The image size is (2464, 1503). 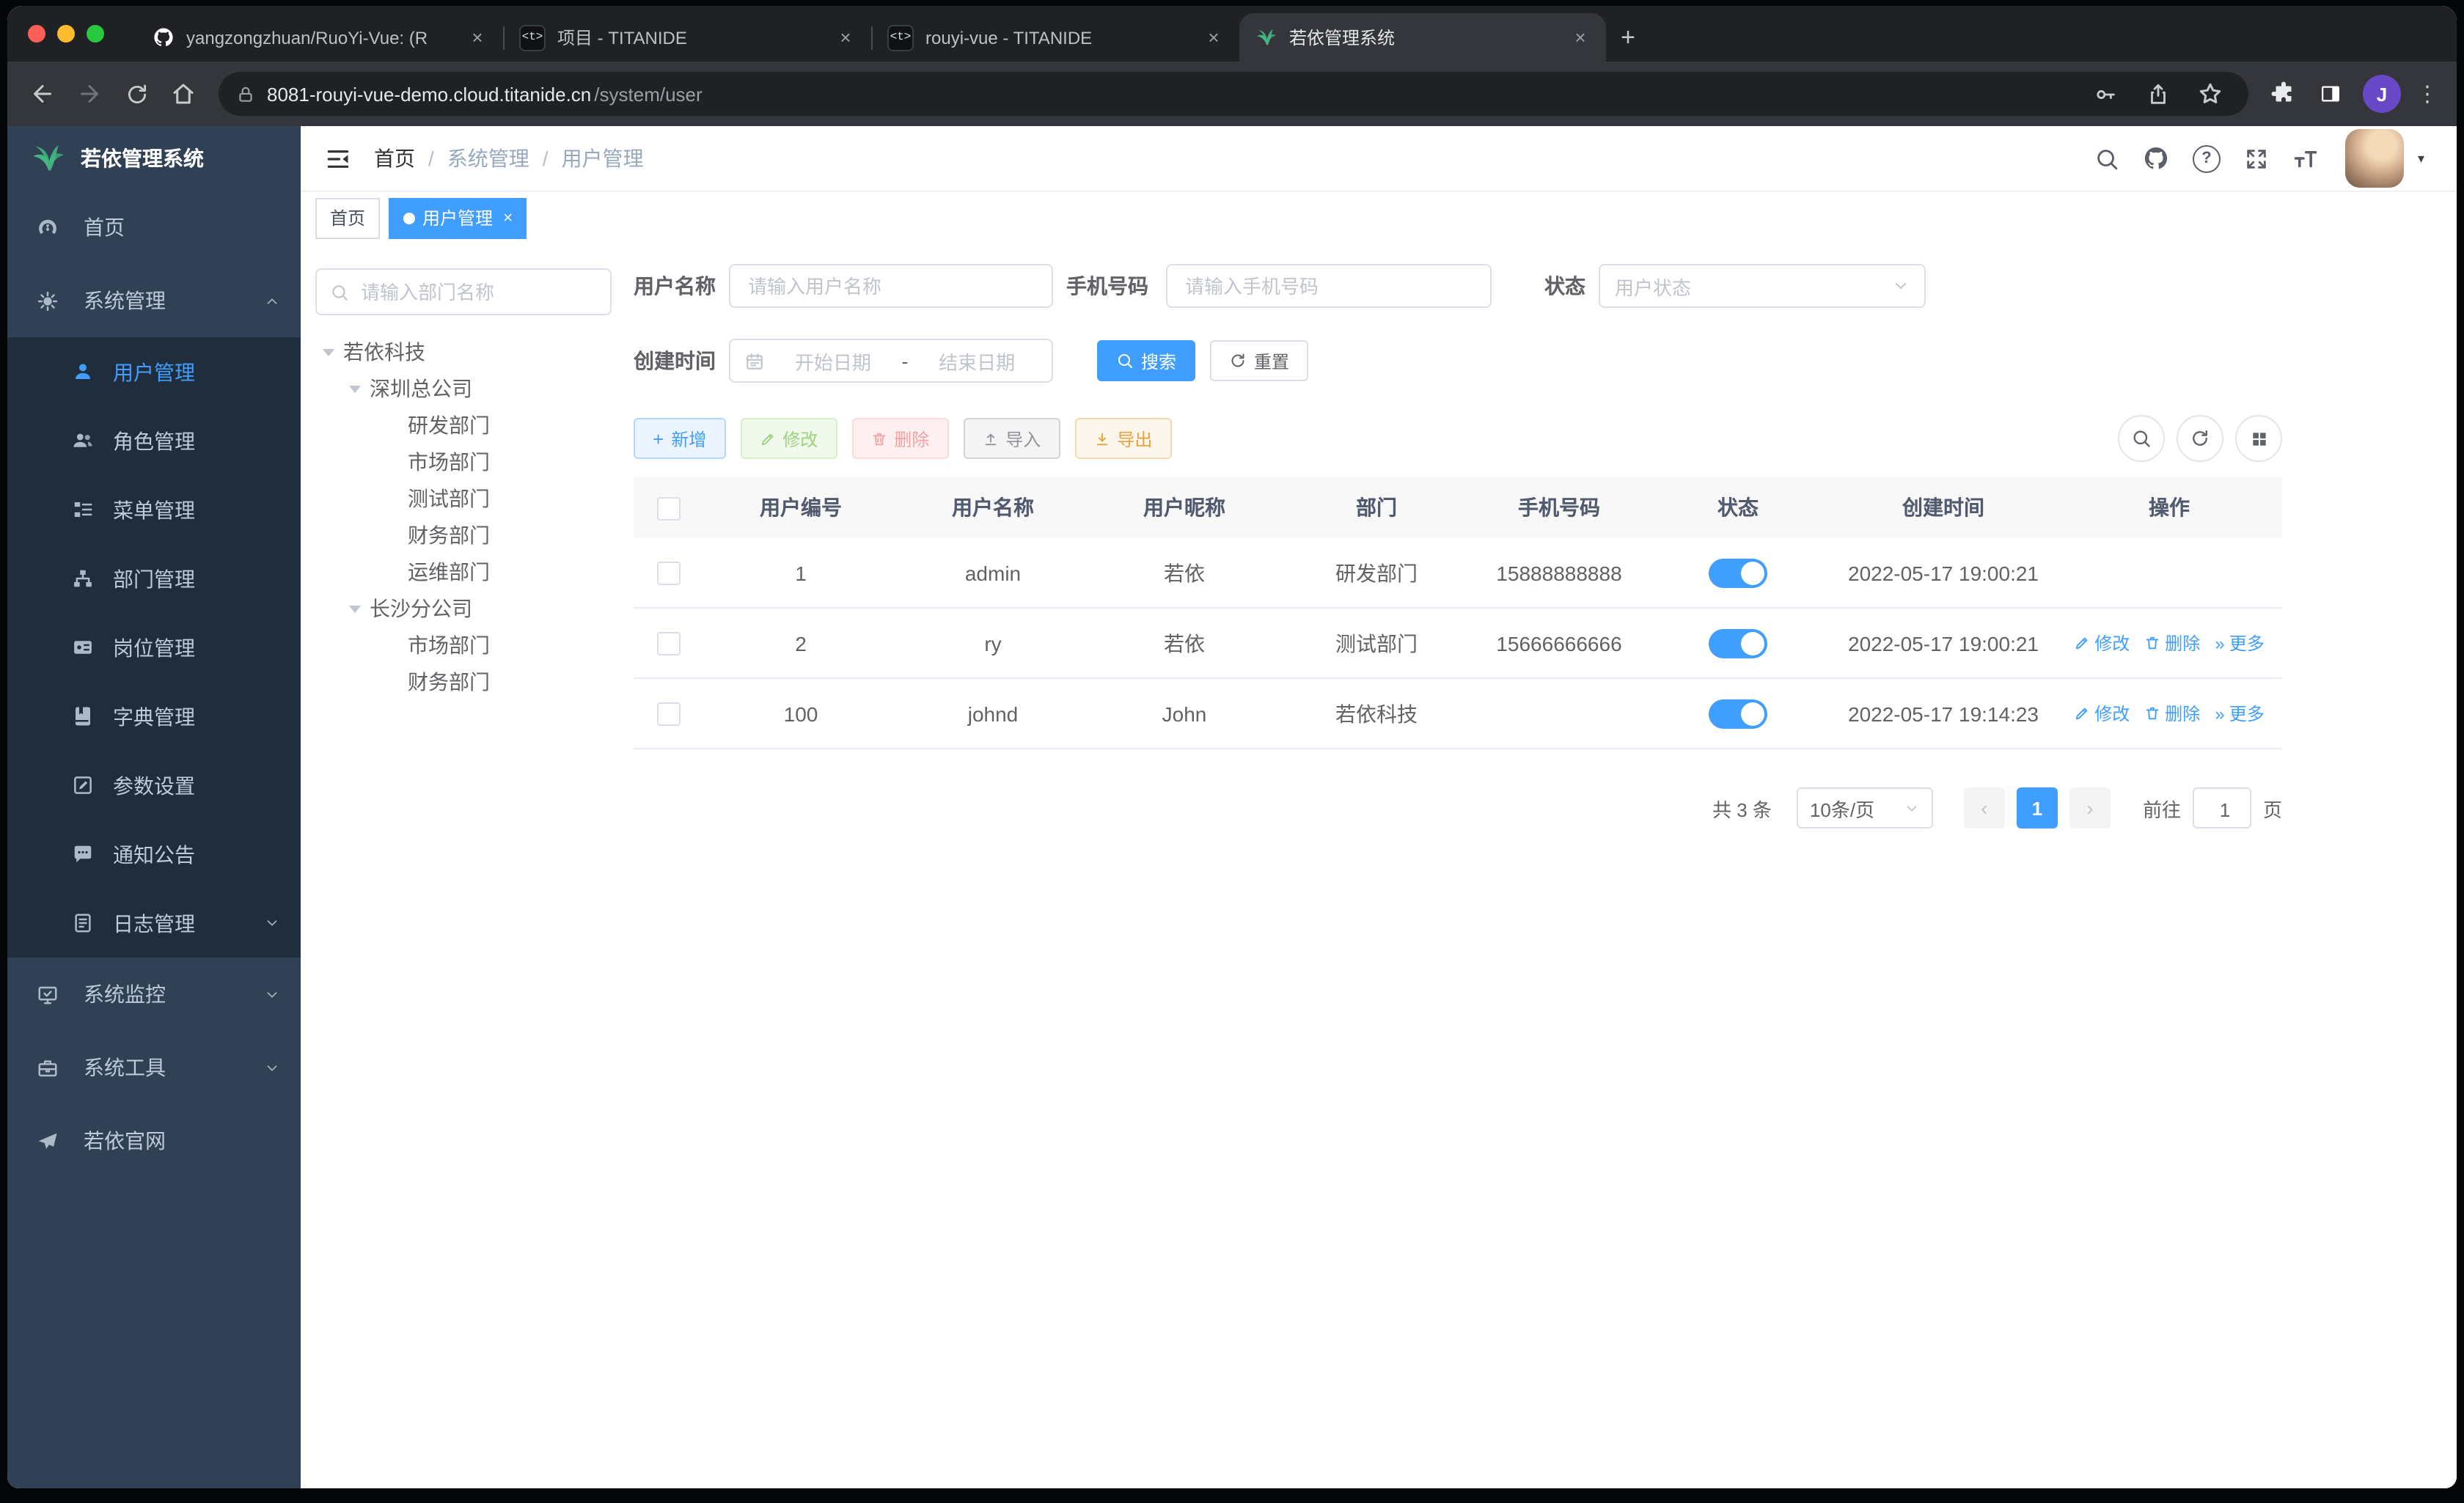 I want to click on sidebar-item-system-tools: 系统工具, so click(x=154, y=1067).